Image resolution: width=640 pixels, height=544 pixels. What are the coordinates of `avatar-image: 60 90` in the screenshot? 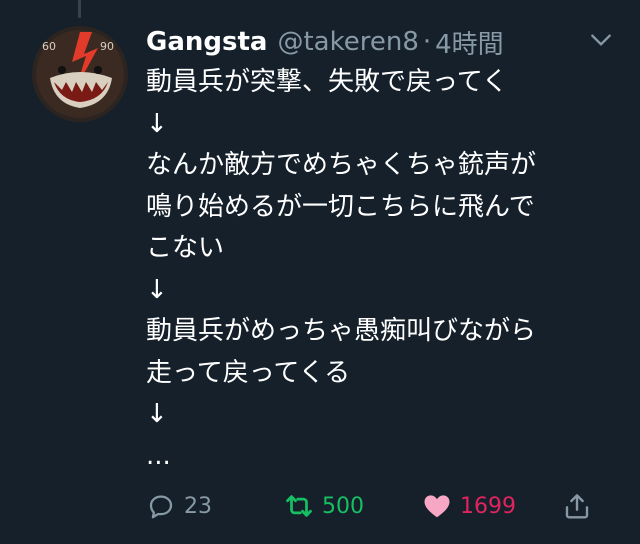 It's located at (80, 74).